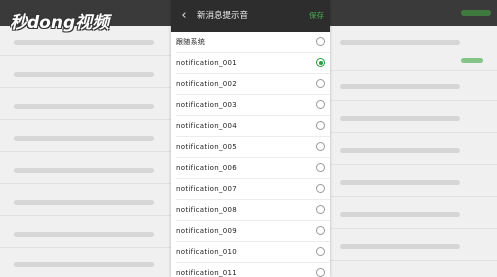 This screenshot has width=497, height=277. Describe the element at coordinates (207, 189) in the screenshot. I see `sound-option-label: notification_007` at that location.